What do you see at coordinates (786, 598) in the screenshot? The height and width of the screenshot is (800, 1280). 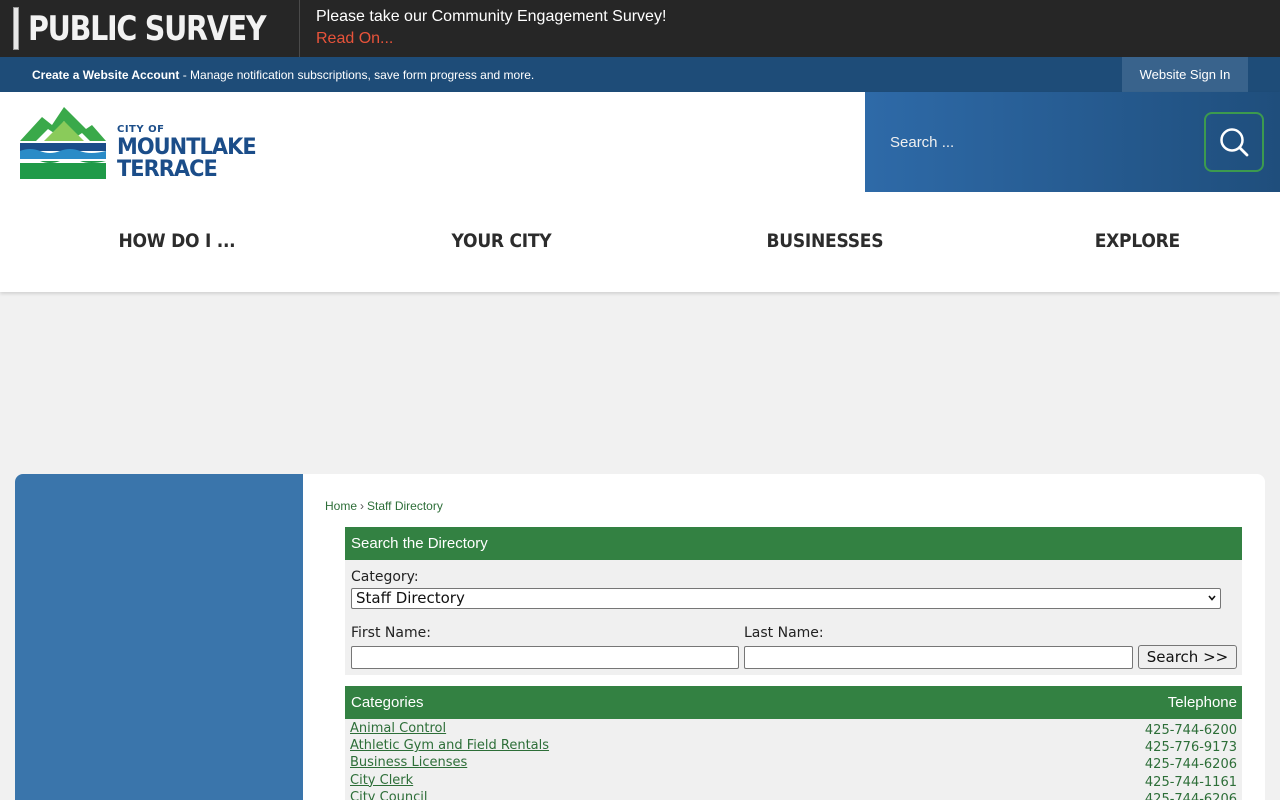 I see `category-select: Staff Directory` at bounding box center [786, 598].